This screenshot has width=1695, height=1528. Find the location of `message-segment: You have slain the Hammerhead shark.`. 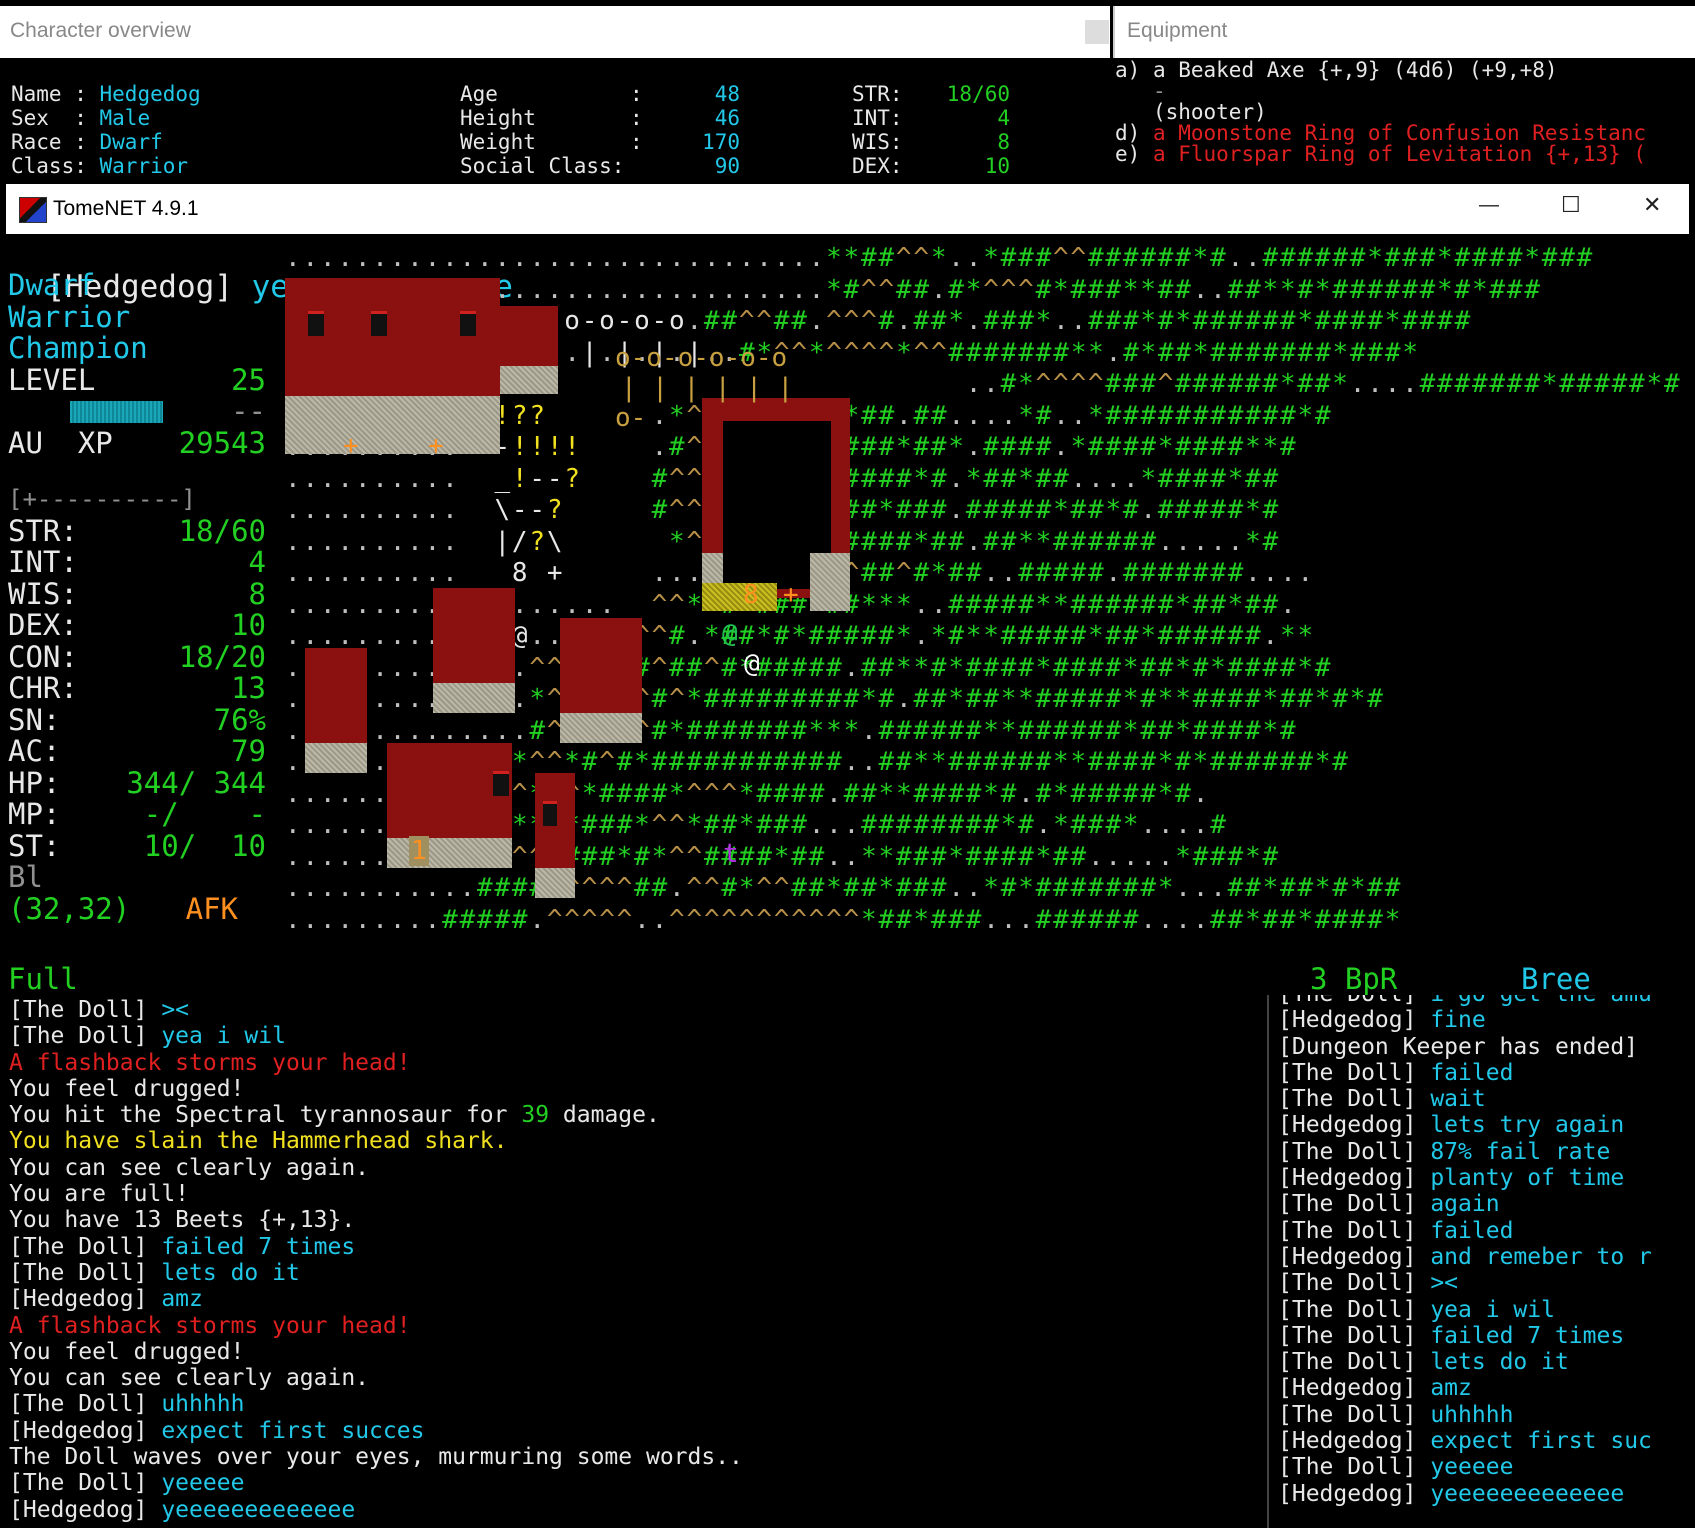

message-segment: You have slain the Hammerhead shark. is located at coordinates (258, 1141).